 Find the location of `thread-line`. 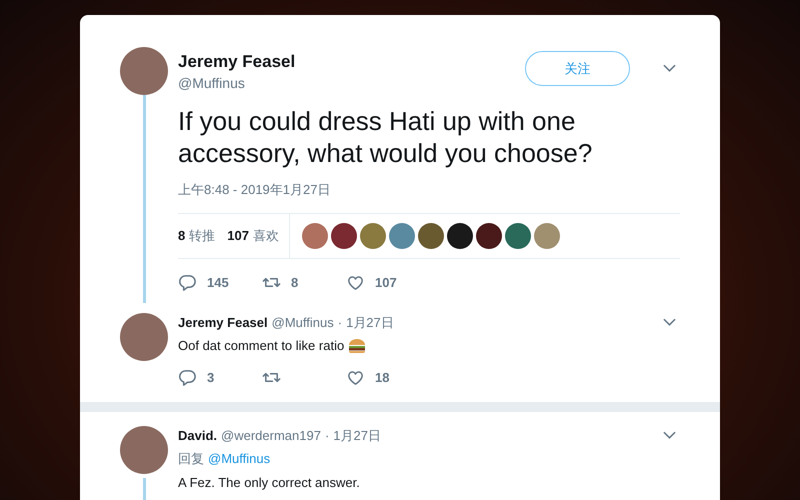

thread-line is located at coordinates (144, 489).